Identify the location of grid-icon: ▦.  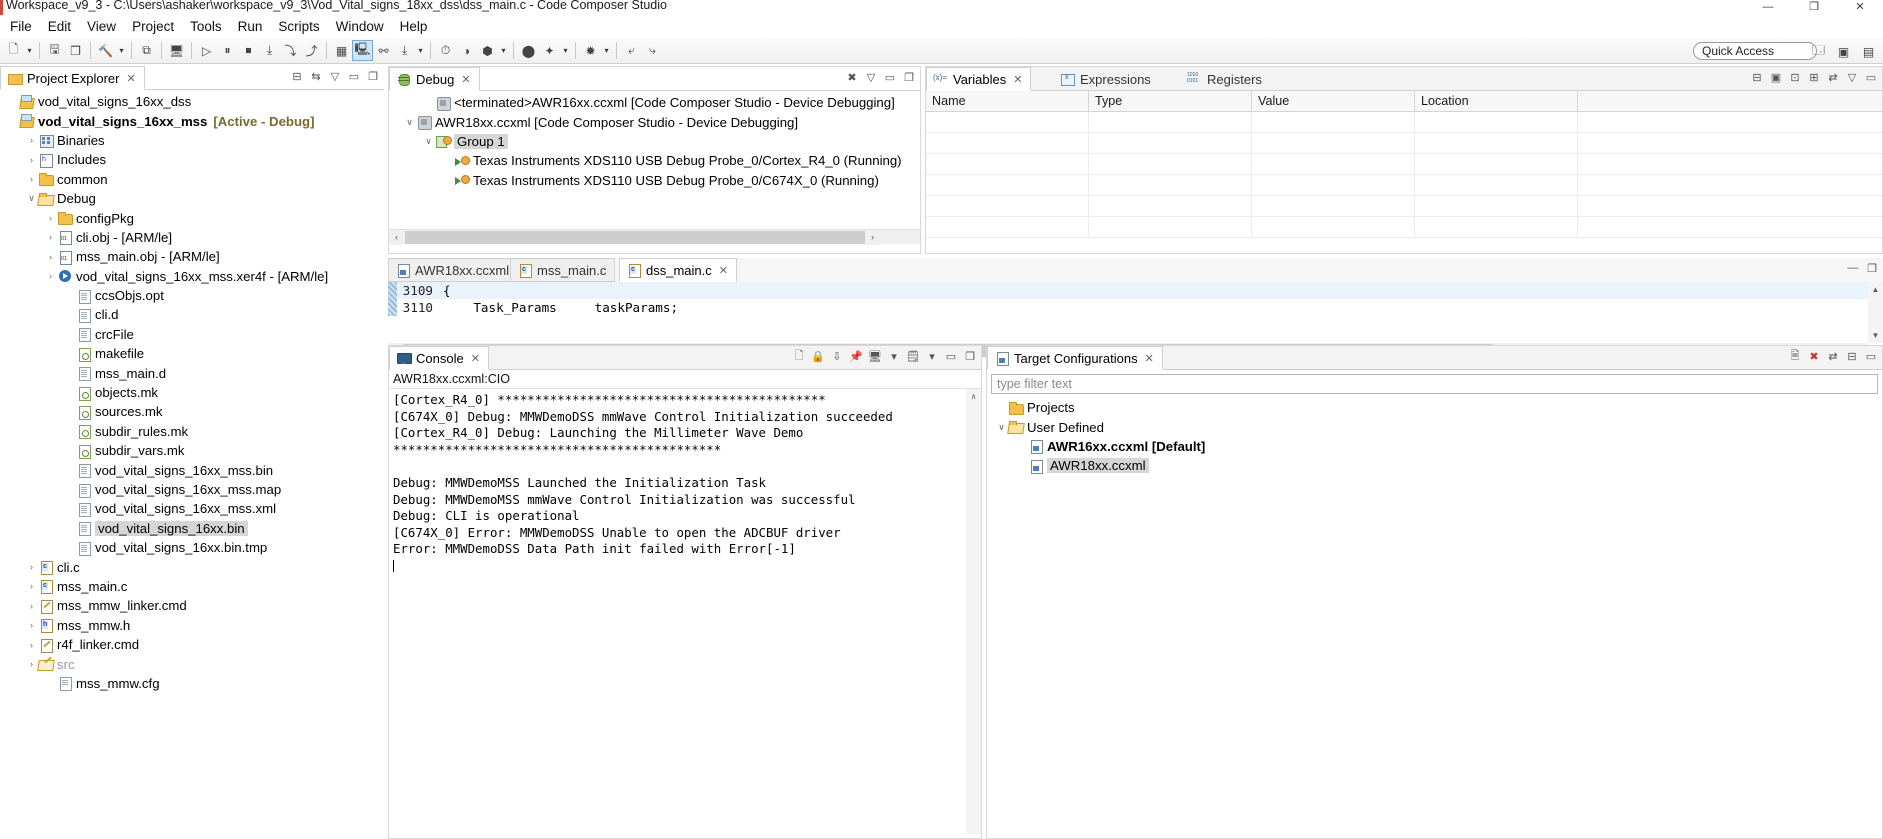
(341, 50).